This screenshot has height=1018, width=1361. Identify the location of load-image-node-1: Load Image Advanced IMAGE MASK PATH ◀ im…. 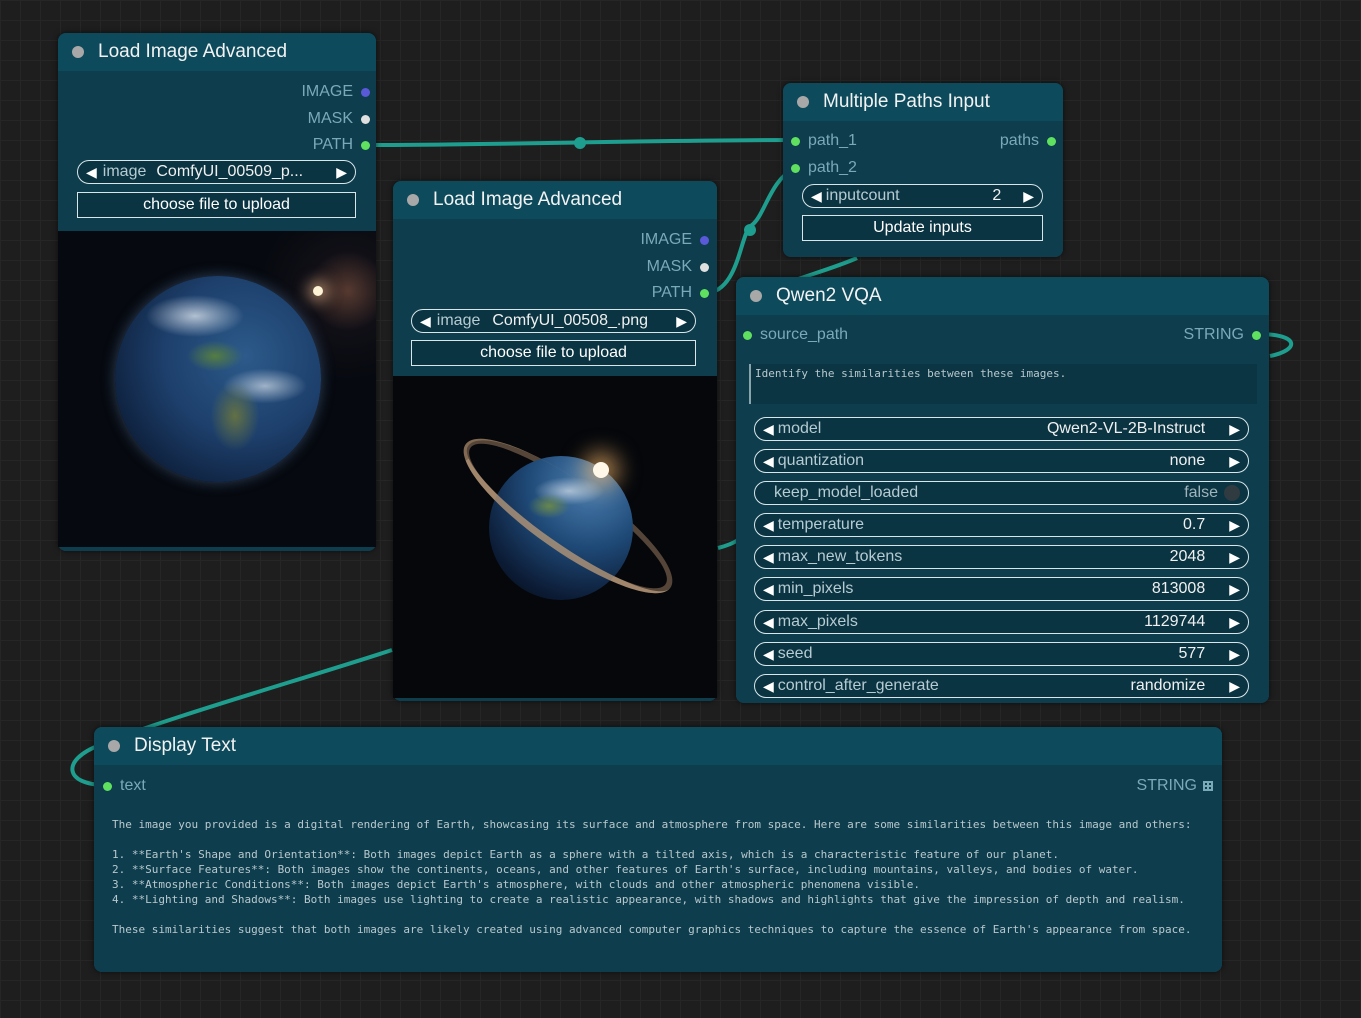
(217, 292).